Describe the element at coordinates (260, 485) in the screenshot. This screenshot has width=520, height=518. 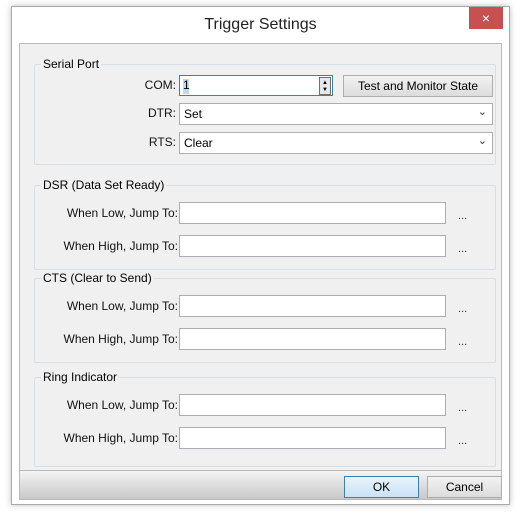
I see `button-bar: OK Cancel` at that location.